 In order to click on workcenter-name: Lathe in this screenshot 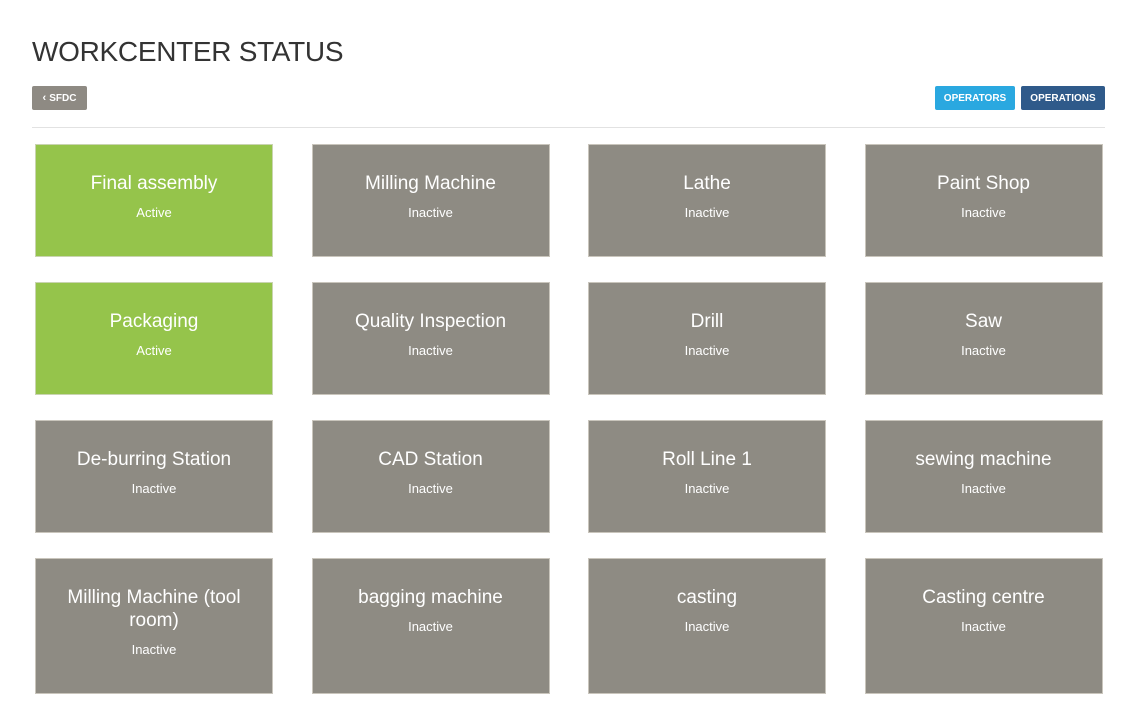, I will do `click(707, 183)`.